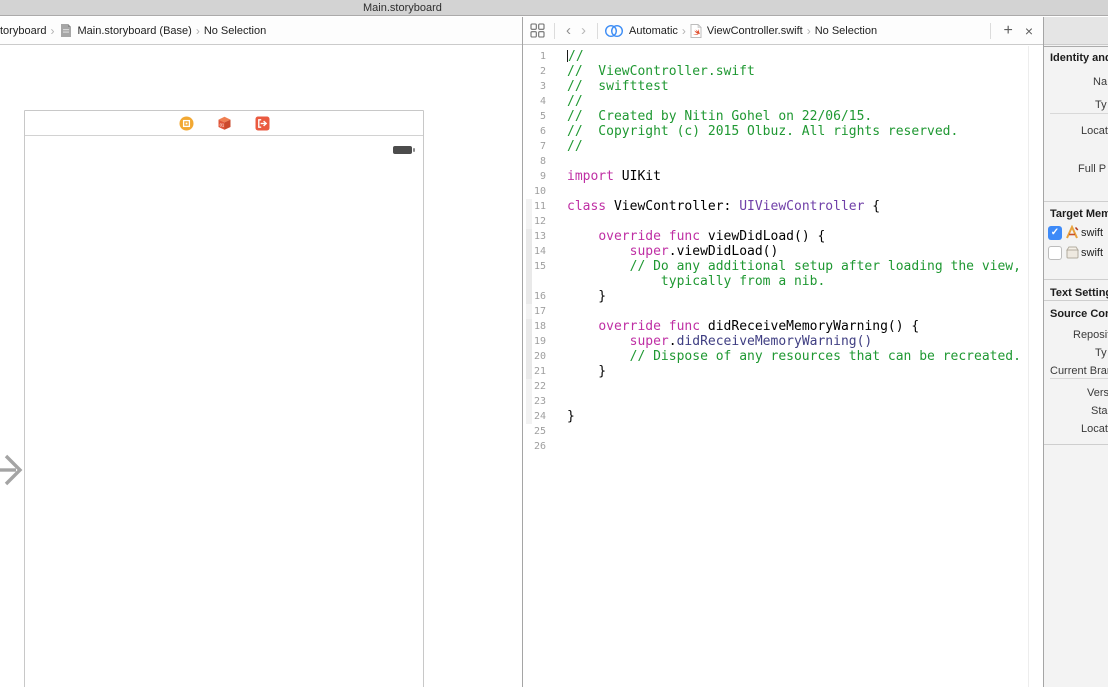 The width and height of the screenshot is (1108, 687). Describe the element at coordinates (763, 236) in the screenshot. I see `code-token-plain: viewDidLoad() {` at that location.